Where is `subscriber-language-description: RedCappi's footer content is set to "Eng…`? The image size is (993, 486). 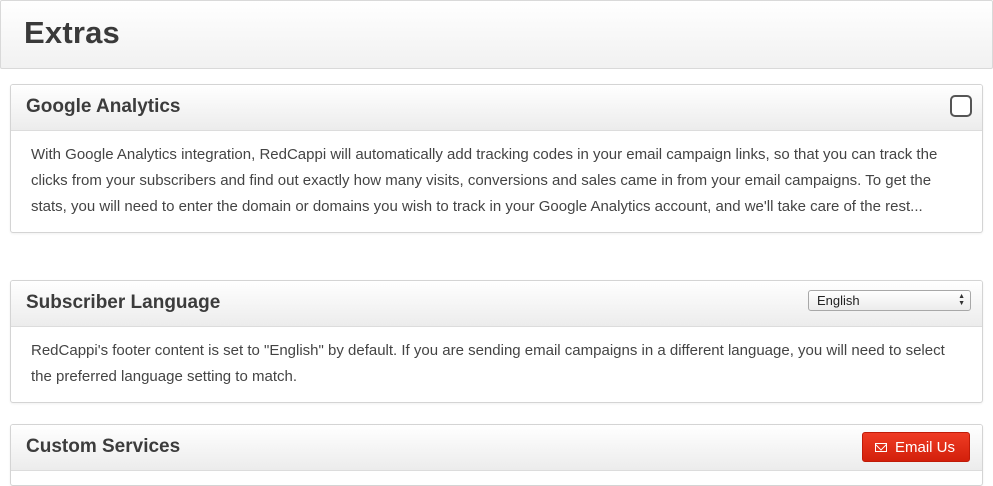 subscriber-language-description: RedCappi's footer content is set to "Eng… is located at coordinates (488, 363).